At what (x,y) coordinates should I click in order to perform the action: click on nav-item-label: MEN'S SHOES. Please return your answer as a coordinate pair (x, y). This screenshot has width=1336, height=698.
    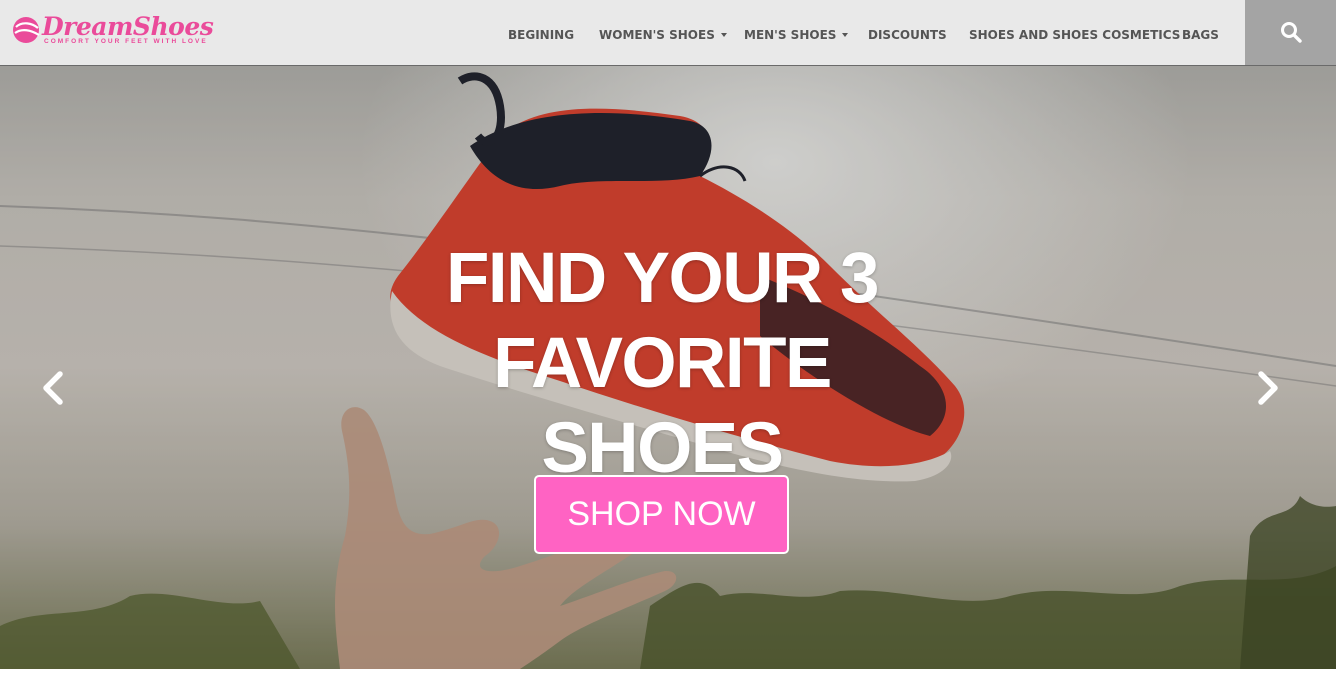
    Looking at the image, I should click on (790, 35).